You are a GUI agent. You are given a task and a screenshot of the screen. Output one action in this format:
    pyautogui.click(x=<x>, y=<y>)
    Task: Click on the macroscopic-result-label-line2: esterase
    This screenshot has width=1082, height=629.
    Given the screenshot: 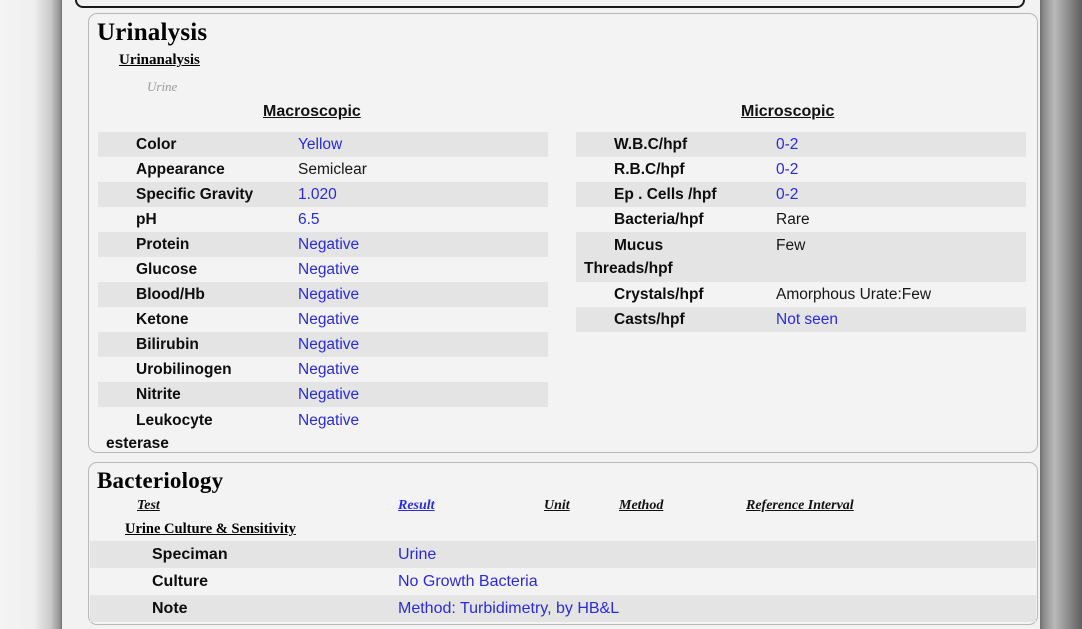 What is the action you would take?
    pyautogui.click(x=137, y=443)
    